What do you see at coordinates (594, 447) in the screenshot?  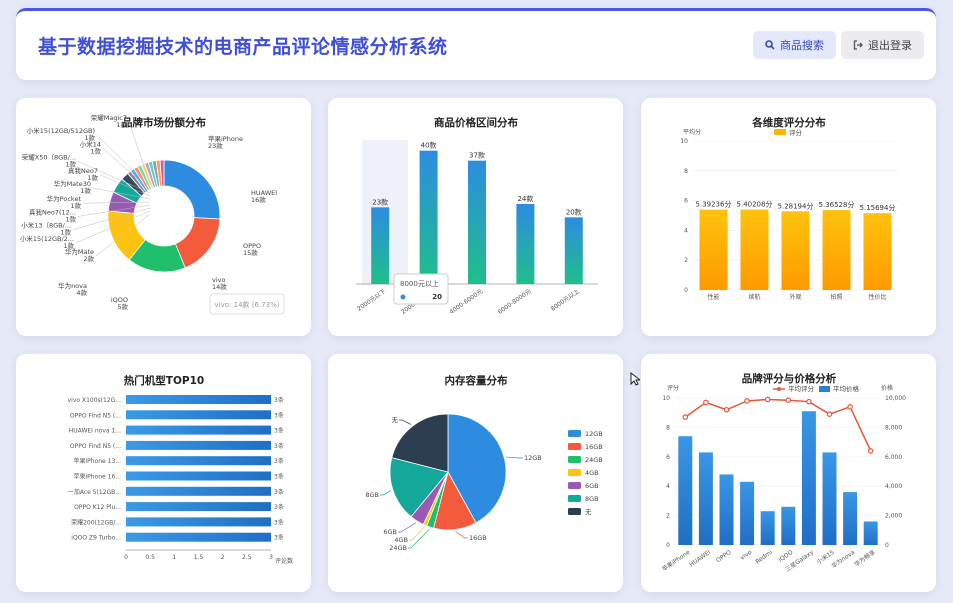 I see `legend-label: 16GB` at bounding box center [594, 447].